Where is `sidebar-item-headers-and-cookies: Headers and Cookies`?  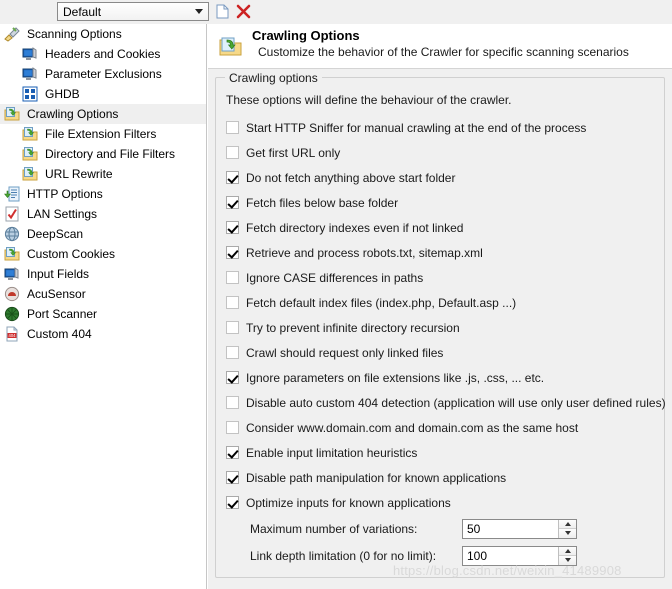
sidebar-item-headers-and-cookies: Headers and Cookies is located at coordinates (103, 54).